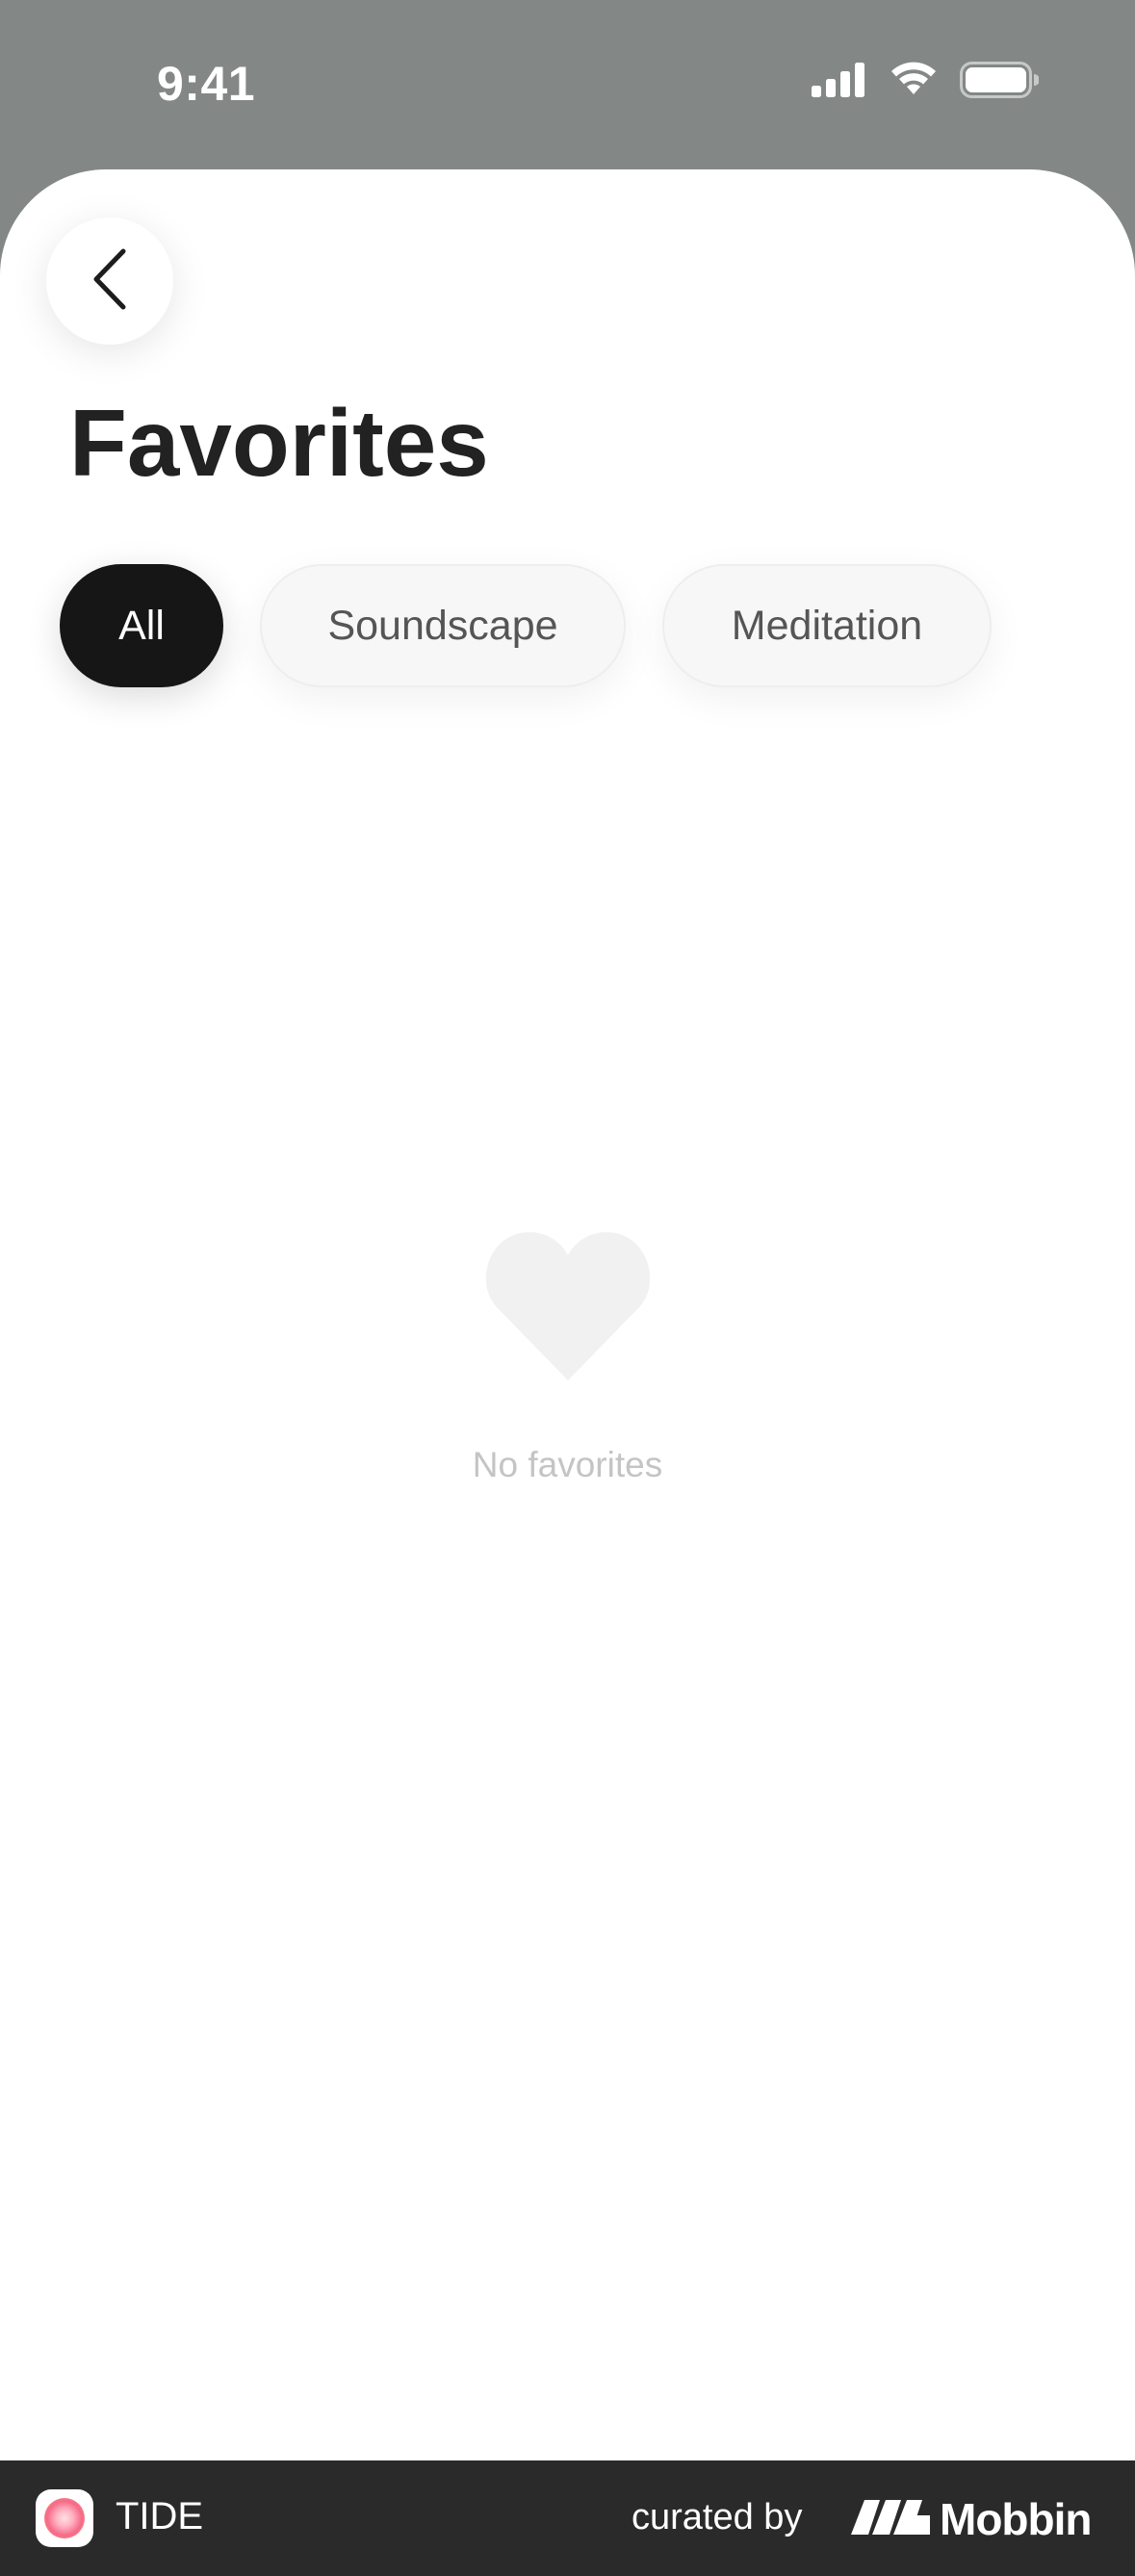 The width and height of the screenshot is (1135, 2576). I want to click on mobbin-mark-icon, so click(890, 2520).